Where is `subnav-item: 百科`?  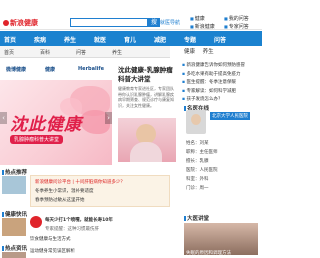 subnav-item: 百科 is located at coordinates (45, 52).